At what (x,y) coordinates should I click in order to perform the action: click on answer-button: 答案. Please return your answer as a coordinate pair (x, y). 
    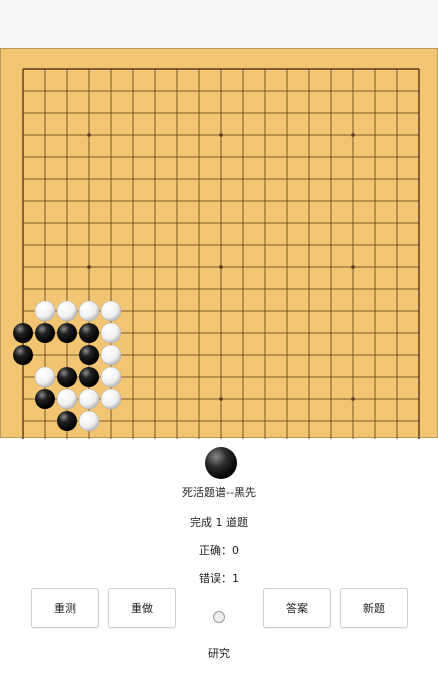
    Looking at the image, I should click on (297, 608).